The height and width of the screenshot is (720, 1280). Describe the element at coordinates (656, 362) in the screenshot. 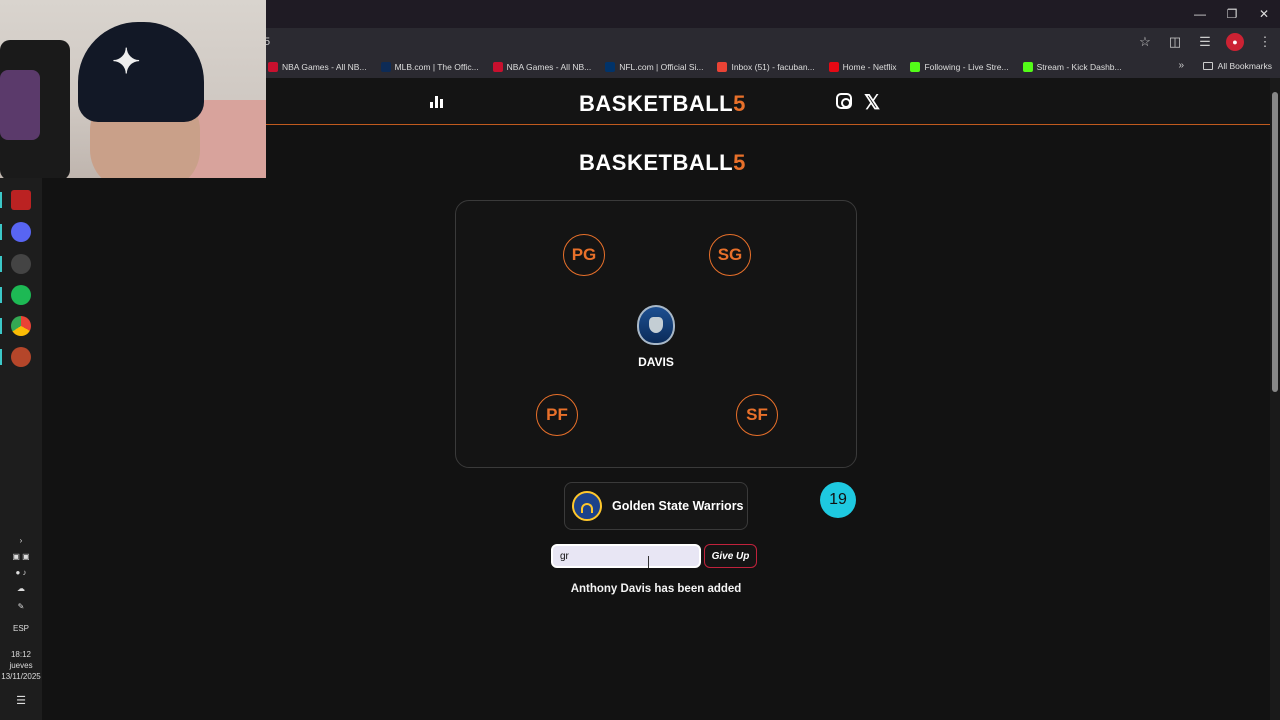

I see `player-name: DAVIS` at that location.